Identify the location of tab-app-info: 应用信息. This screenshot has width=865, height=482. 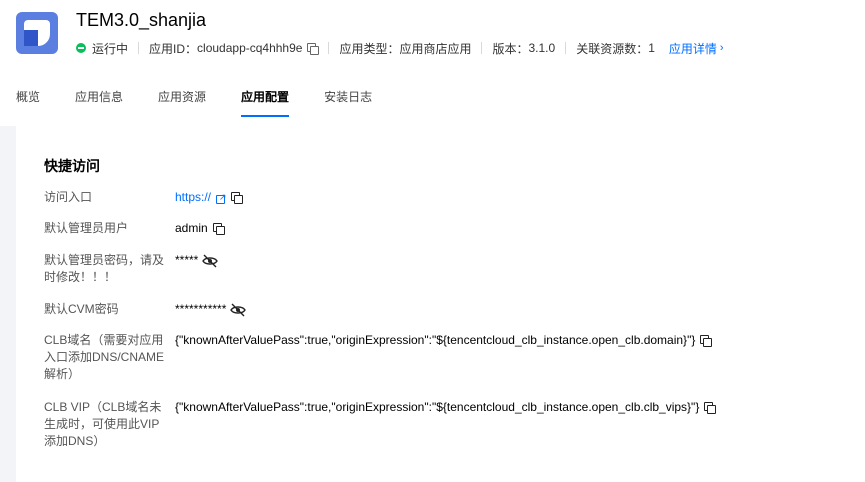
(99, 103).